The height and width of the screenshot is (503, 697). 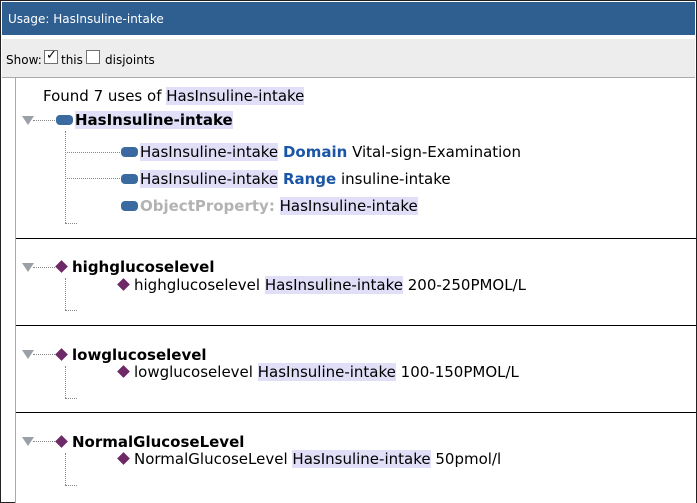 What do you see at coordinates (348, 58) in the screenshot?
I see `show-toolbar: Show: ✓ this disjoints` at bounding box center [348, 58].